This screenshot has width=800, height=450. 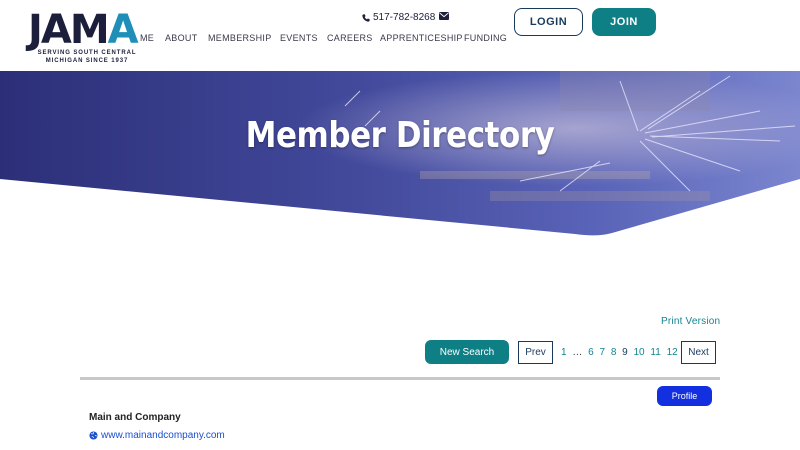 What do you see at coordinates (591, 352) in the screenshot?
I see `page-link-6: 6` at bounding box center [591, 352].